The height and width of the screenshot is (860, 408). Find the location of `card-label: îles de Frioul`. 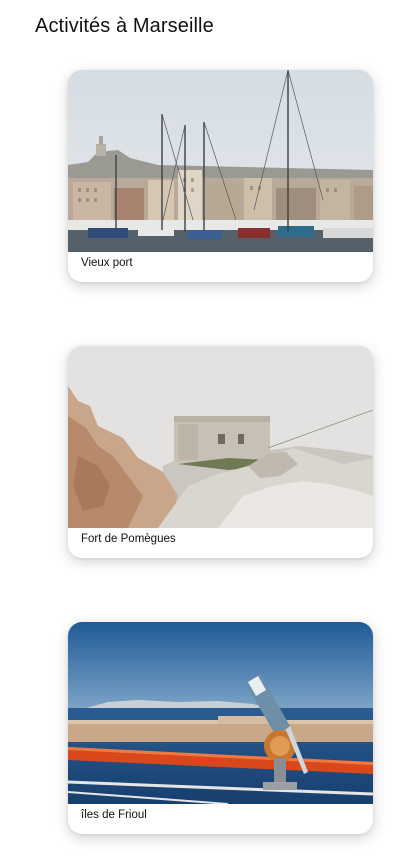

card-label: îles de Frioul is located at coordinates (114, 815).